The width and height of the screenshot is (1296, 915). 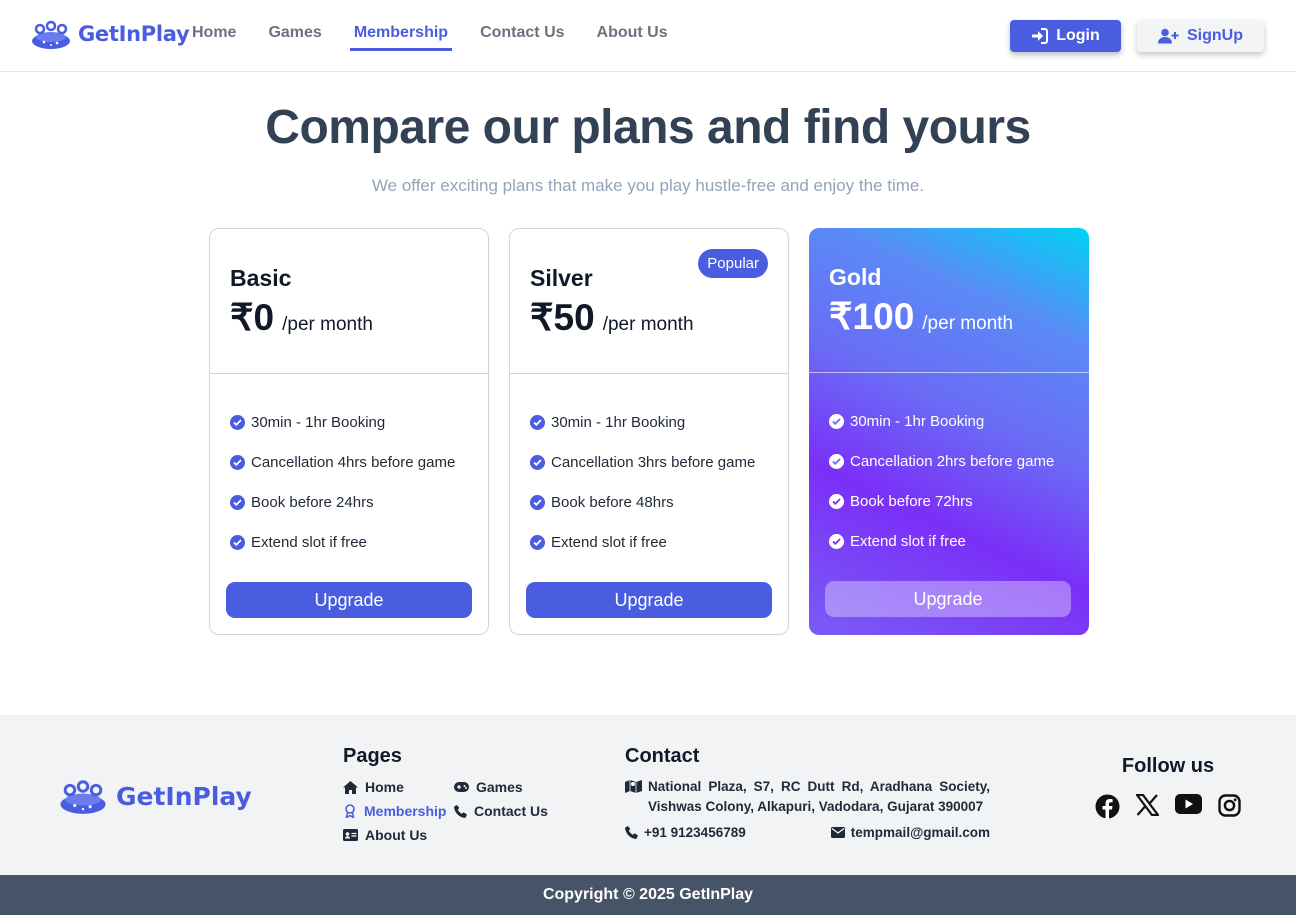 I want to click on login-label: Login, so click(x=1078, y=35).